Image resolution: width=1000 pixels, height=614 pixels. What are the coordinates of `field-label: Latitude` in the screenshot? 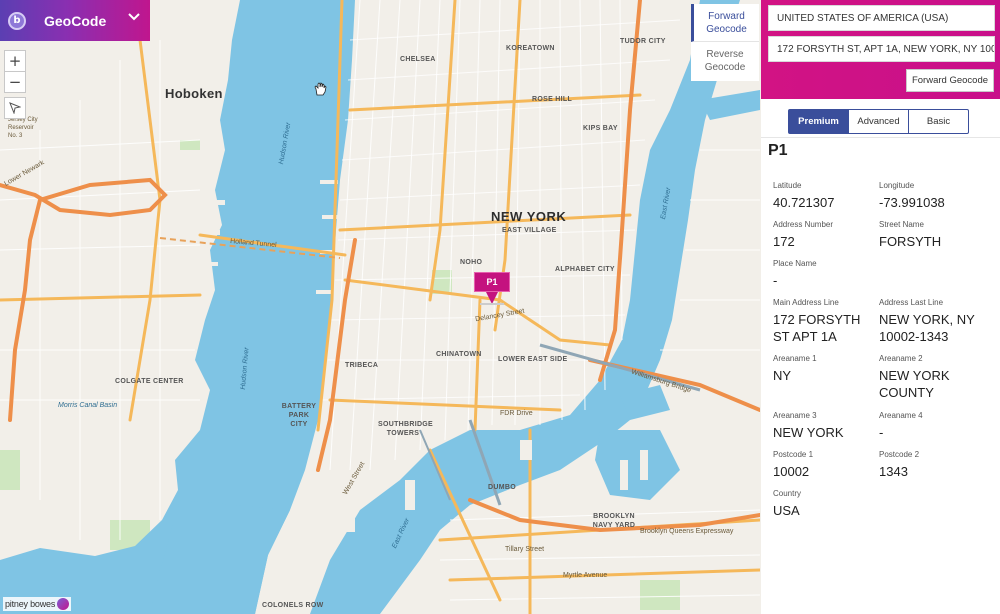 It's located at (787, 185).